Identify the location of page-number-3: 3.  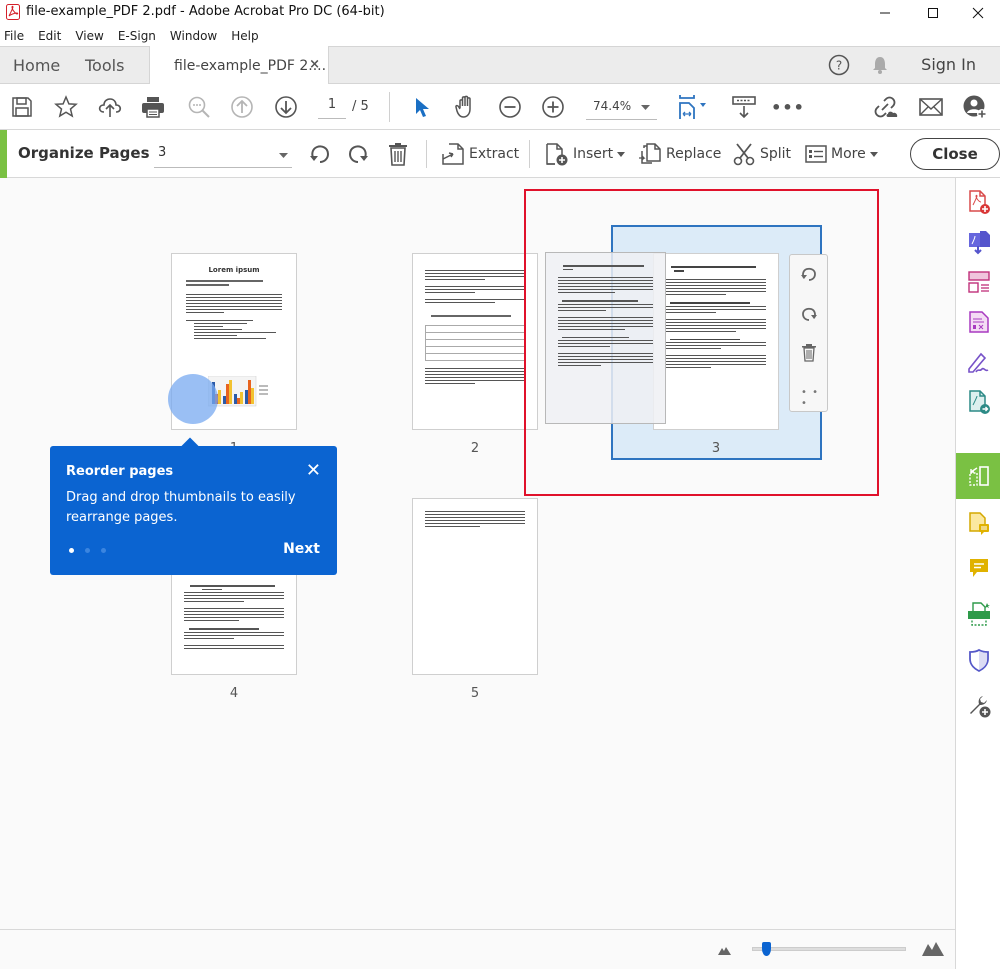
(716, 448).